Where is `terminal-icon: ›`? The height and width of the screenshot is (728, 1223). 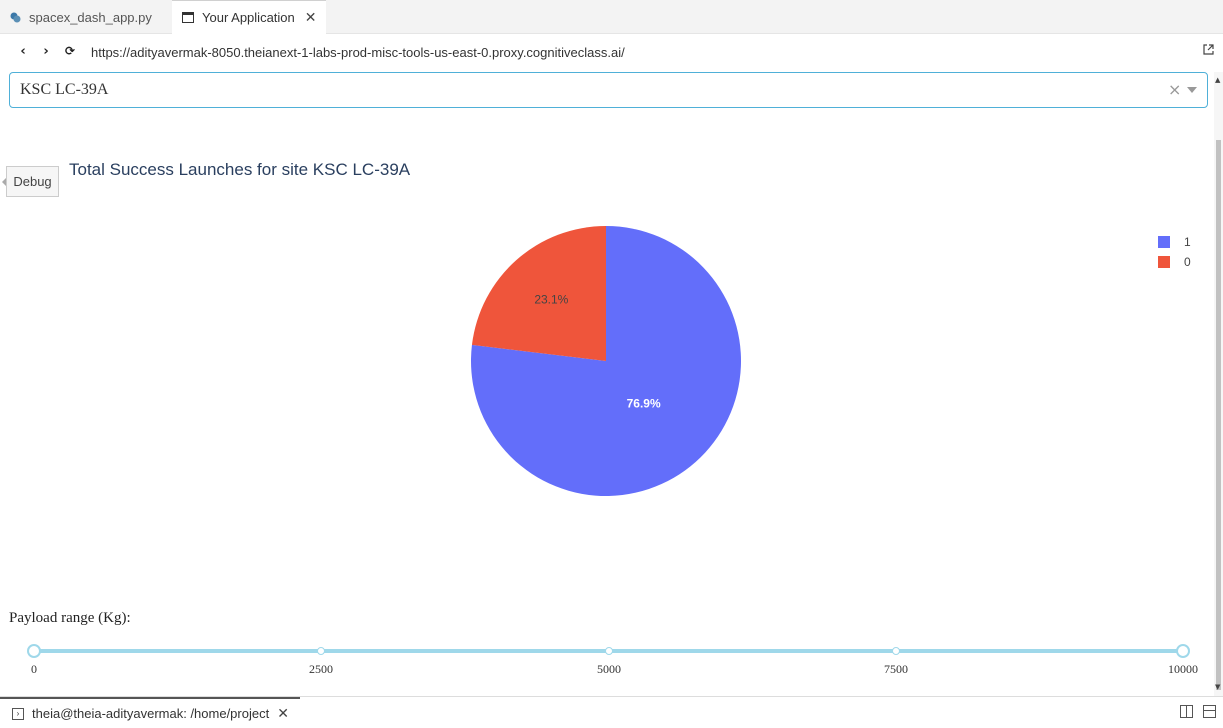
terminal-icon: › is located at coordinates (18, 713).